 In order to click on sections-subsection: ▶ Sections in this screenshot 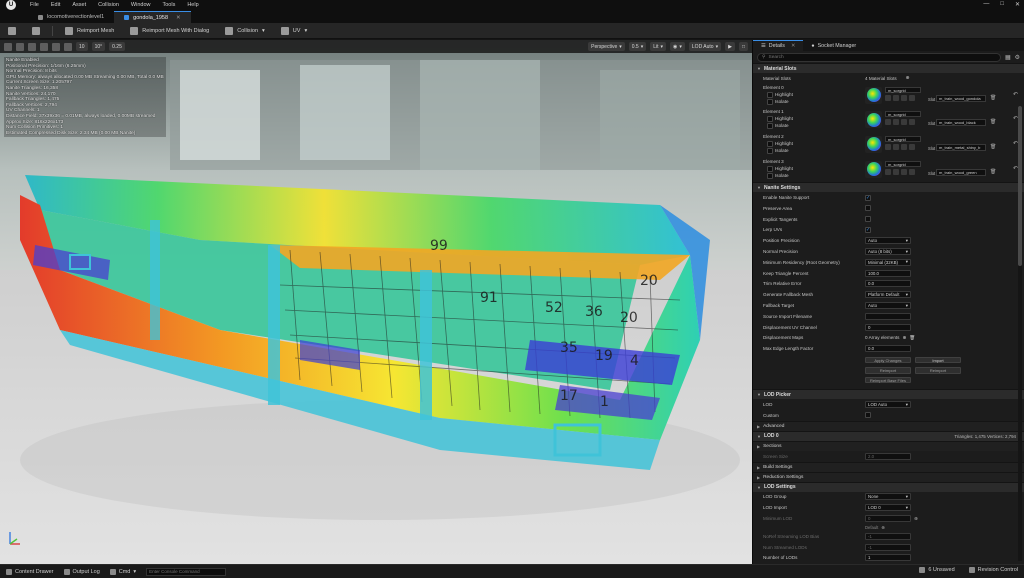, I will do `click(888, 445)`.